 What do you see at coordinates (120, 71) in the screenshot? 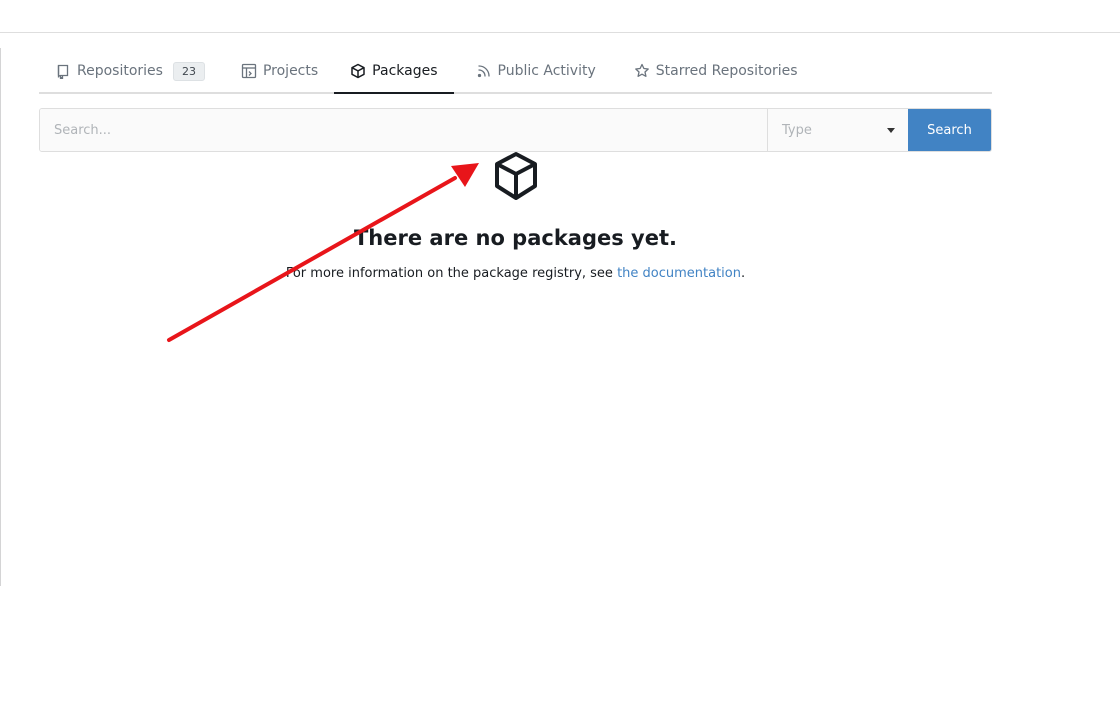
I see `tab-label: Repositories` at bounding box center [120, 71].